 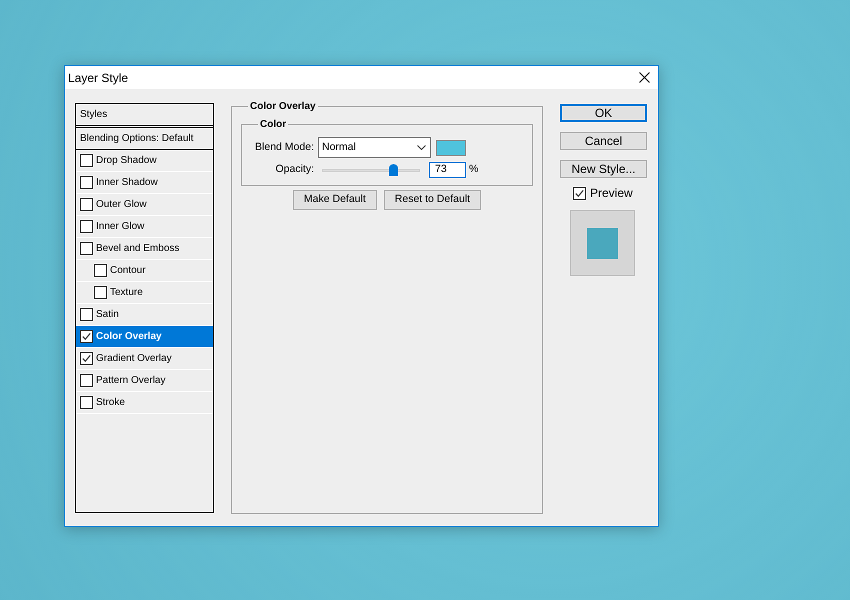 I want to click on style-list-item: Pattern Overlay, so click(x=144, y=381).